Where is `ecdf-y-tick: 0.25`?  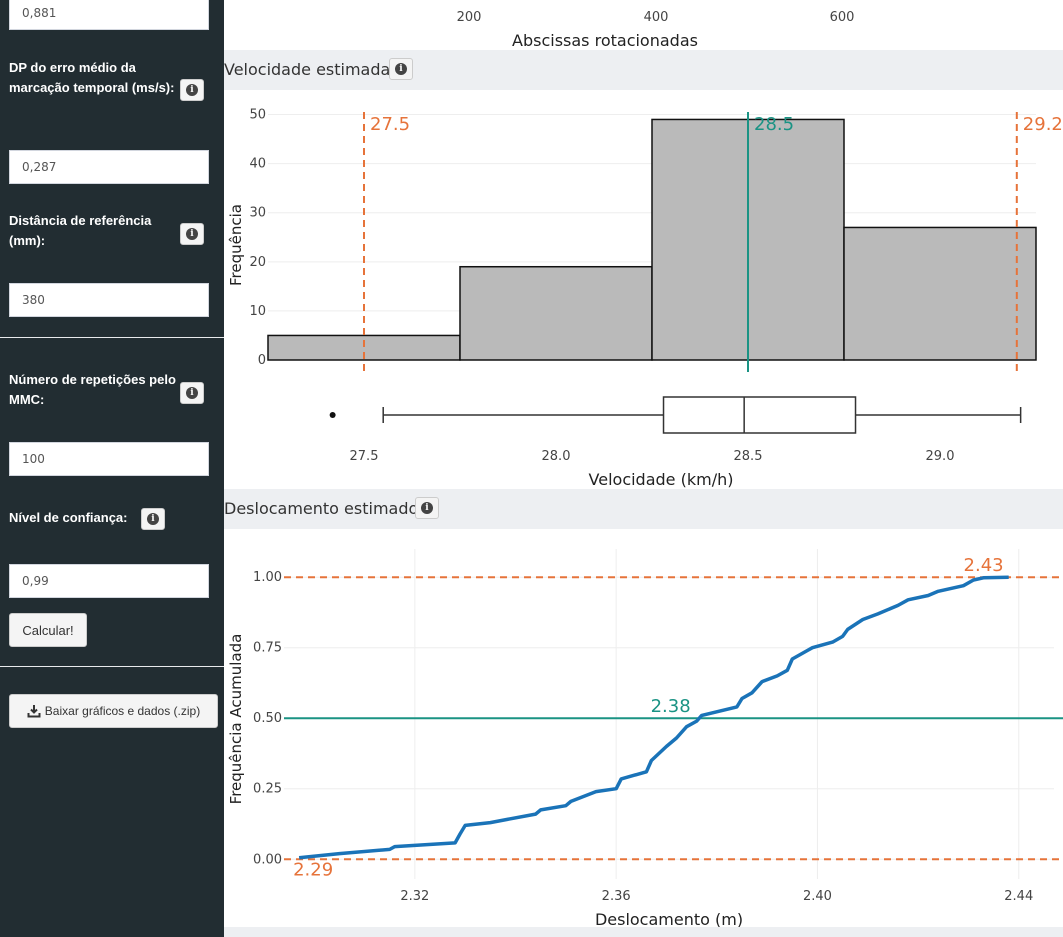 ecdf-y-tick: 0.25 is located at coordinates (267, 789).